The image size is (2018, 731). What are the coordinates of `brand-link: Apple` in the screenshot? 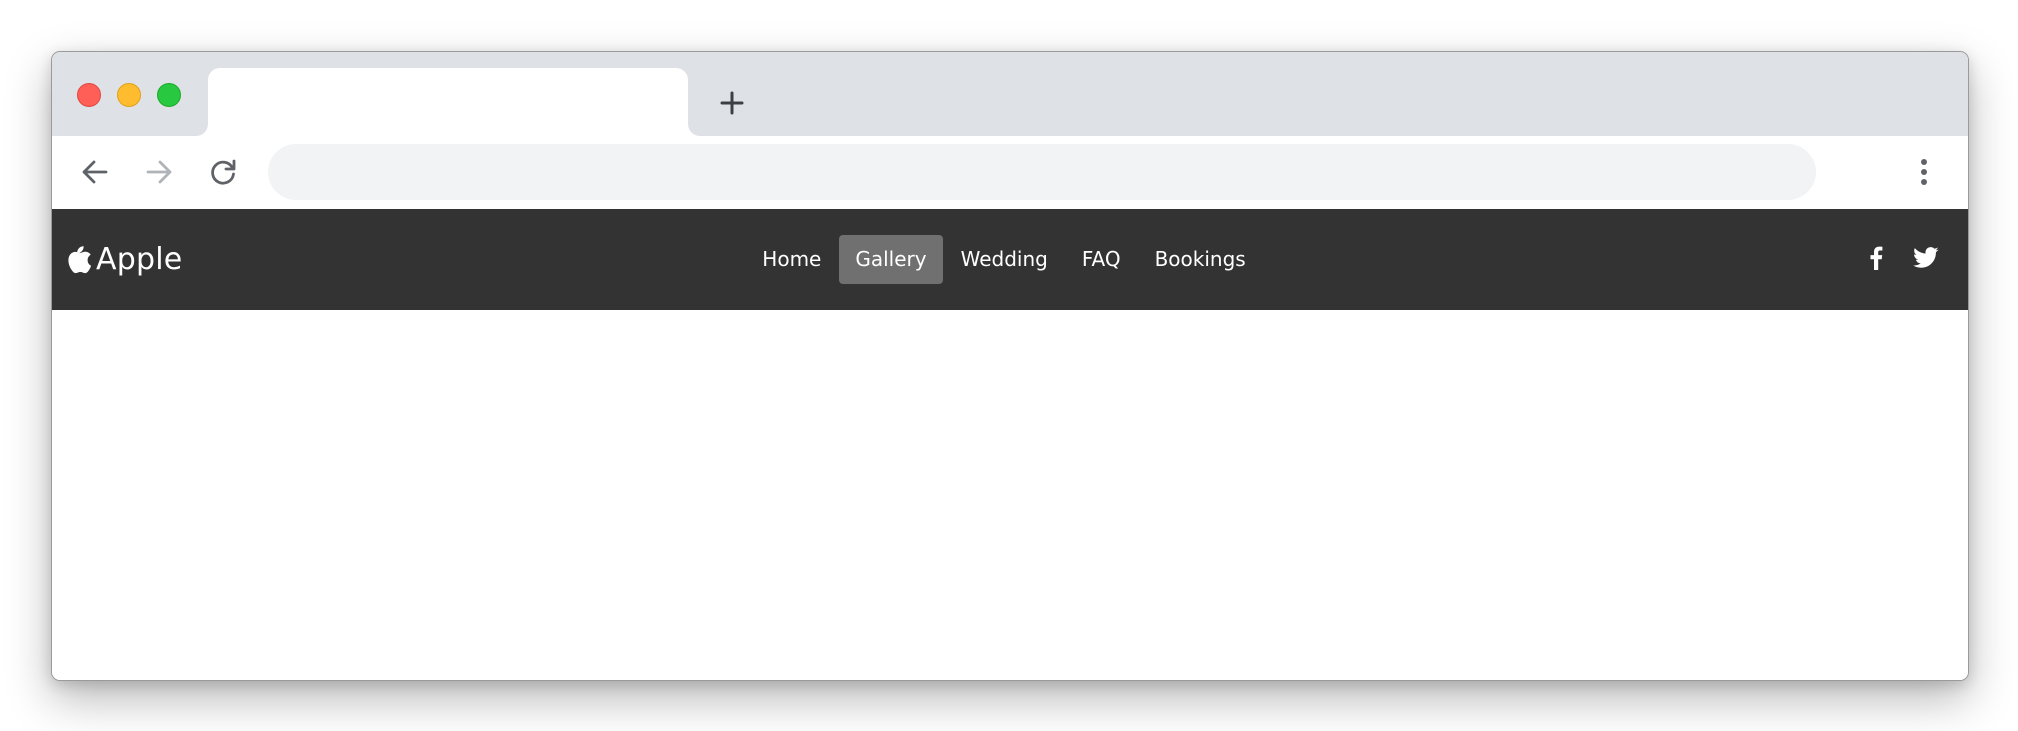 It's located at (124, 259).